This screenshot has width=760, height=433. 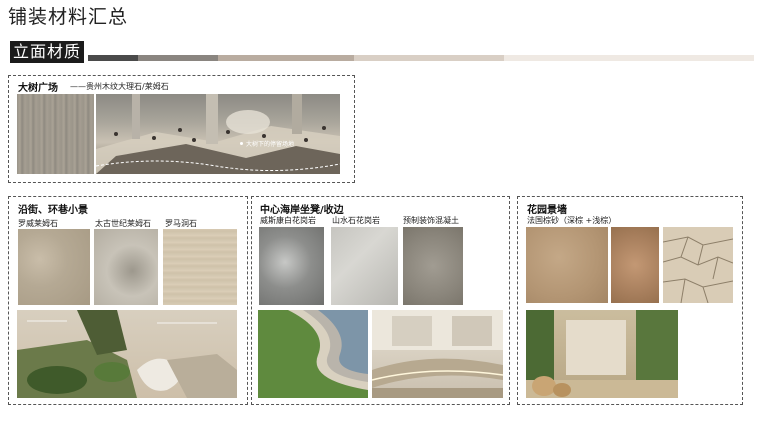 What do you see at coordinates (181, 223) in the screenshot?
I see `swatch-label: 罗马洞石` at bounding box center [181, 223].